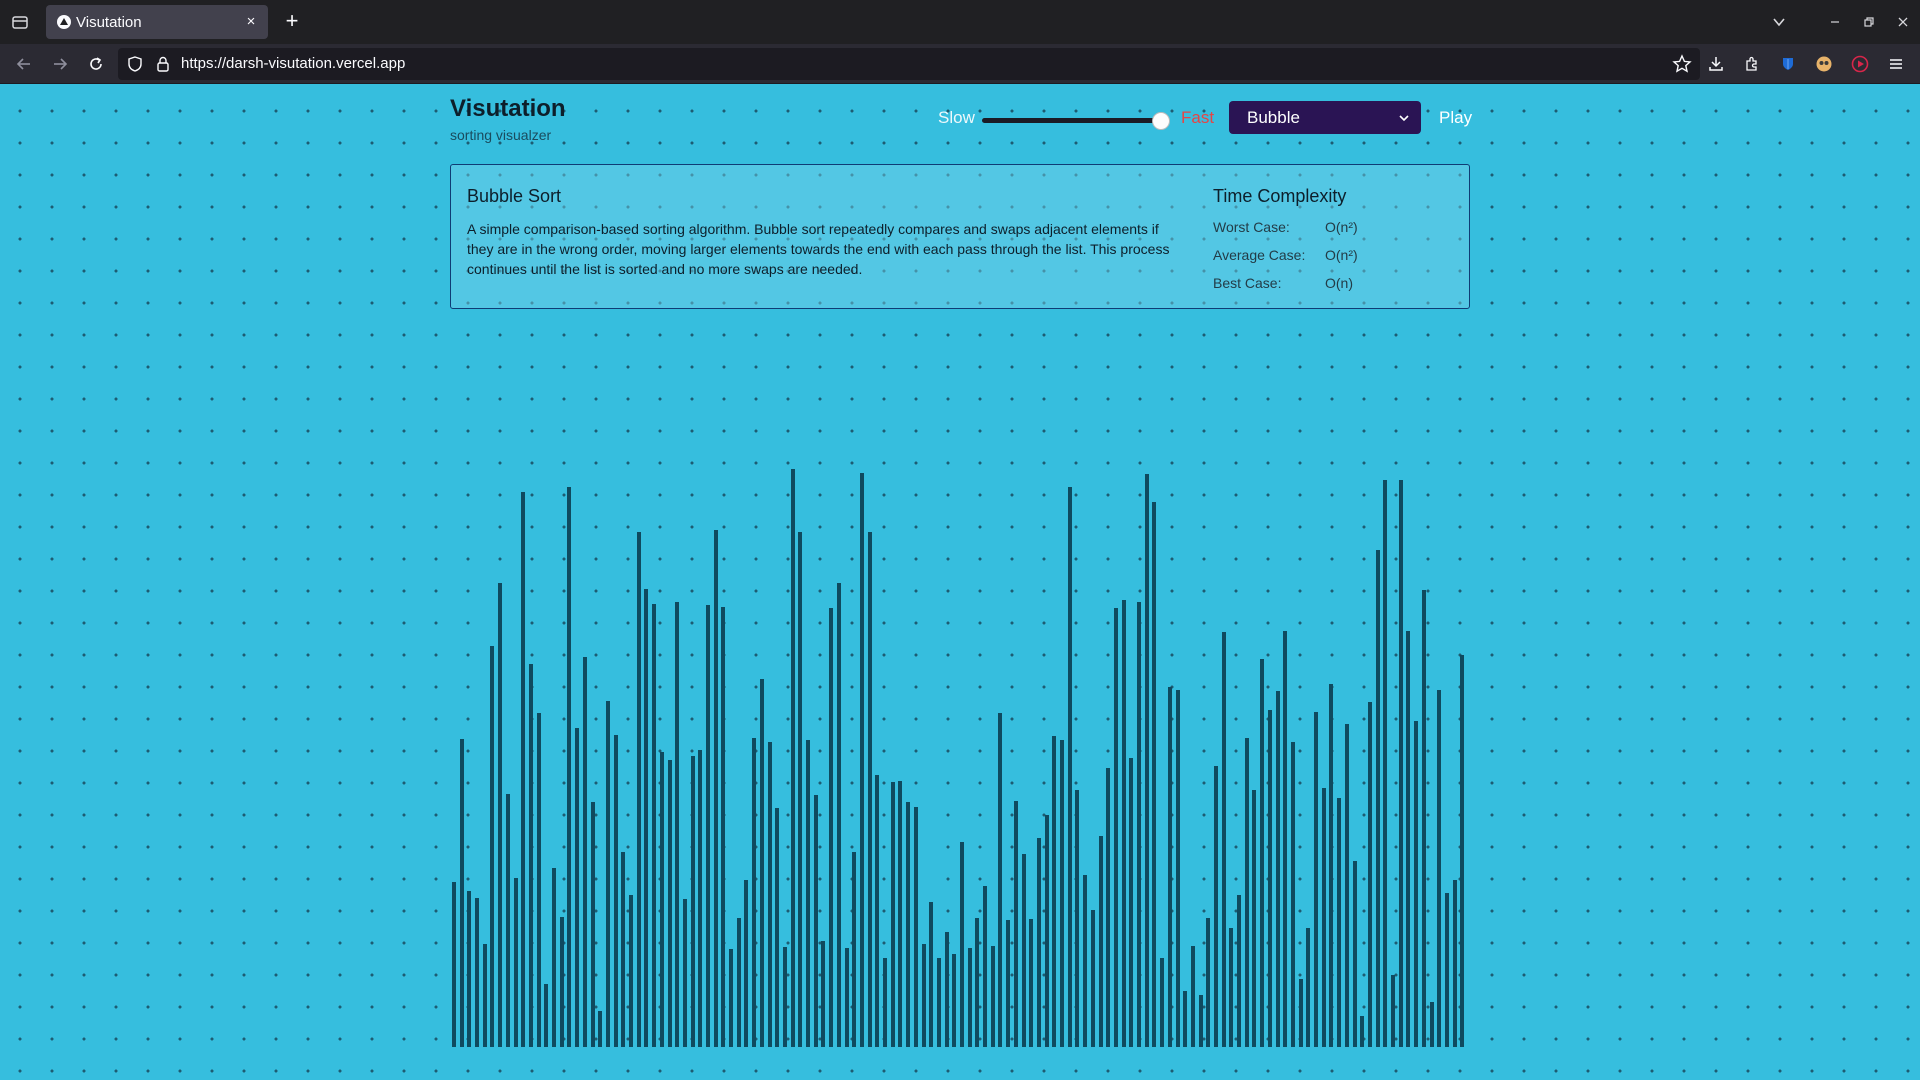 This screenshot has width=1920, height=1080. Describe the element at coordinates (64, 22) in the screenshot. I see `vercel-favicon-icon` at that location.